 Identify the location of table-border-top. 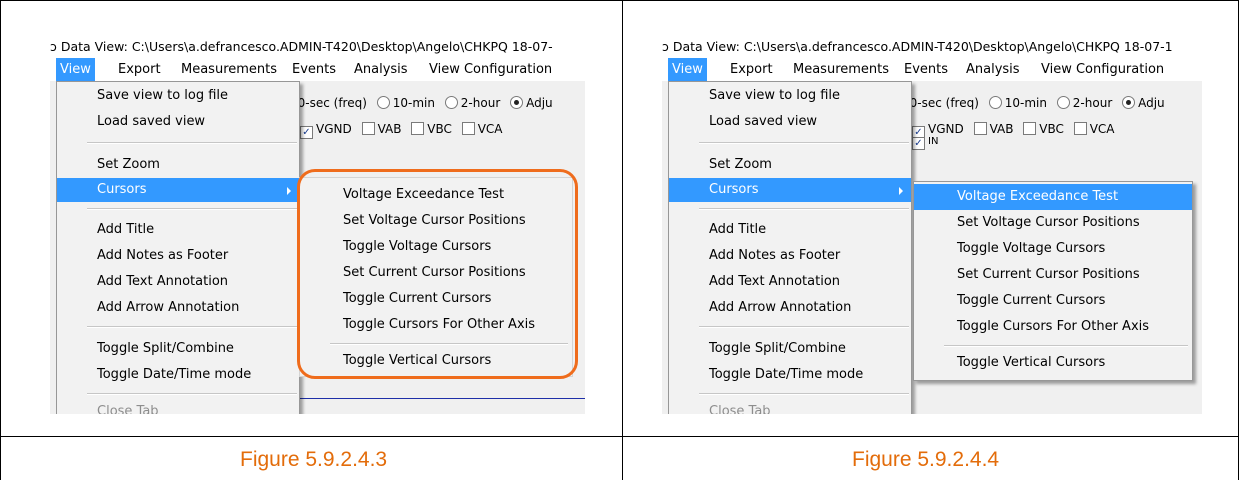
(619, 0).